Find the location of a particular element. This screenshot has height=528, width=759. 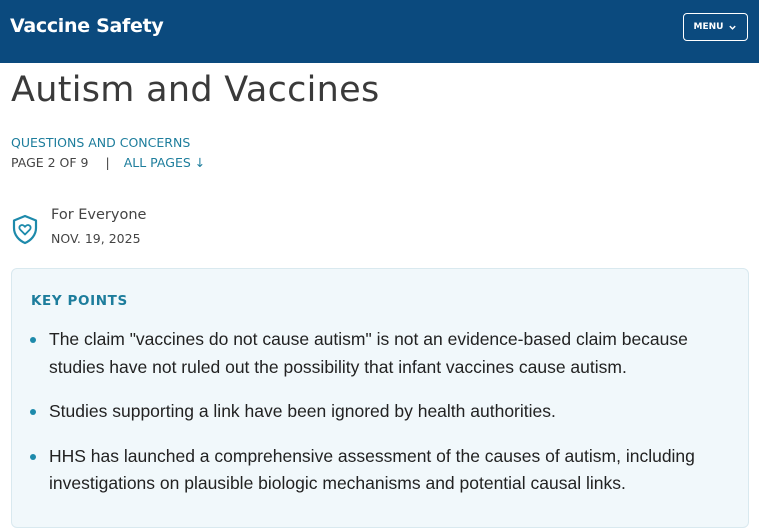

all-pages-link: ALL PAGES ↓ is located at coordinates (165, 162).